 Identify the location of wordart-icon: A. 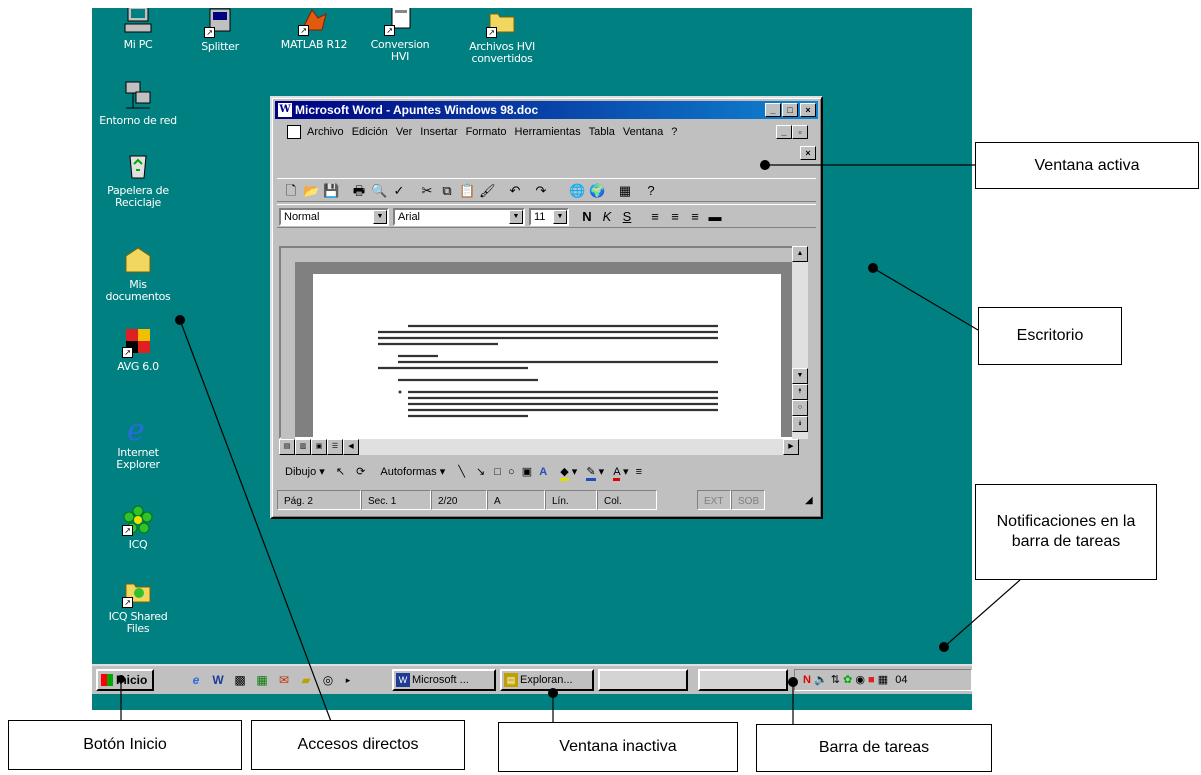
(543, 472).